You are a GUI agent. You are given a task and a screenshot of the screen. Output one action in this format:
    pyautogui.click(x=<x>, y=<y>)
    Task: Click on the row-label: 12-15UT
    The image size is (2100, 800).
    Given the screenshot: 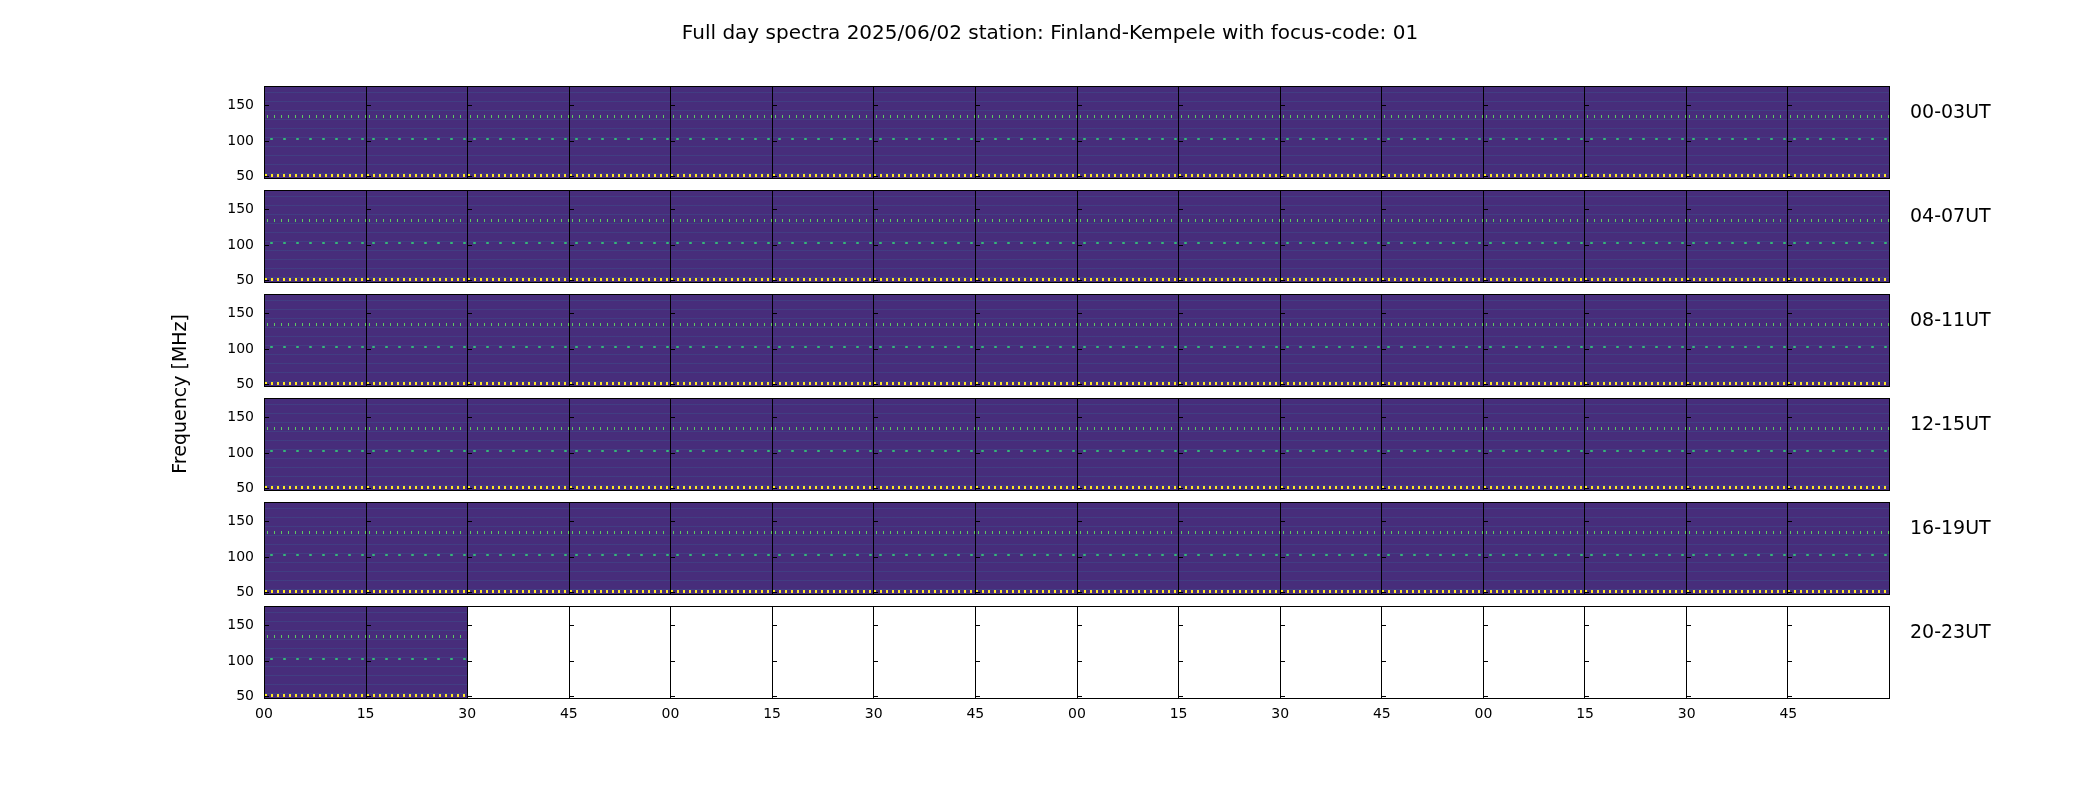 What is the action you would take?
    pyautogui.click(x=1950, y=423)
    